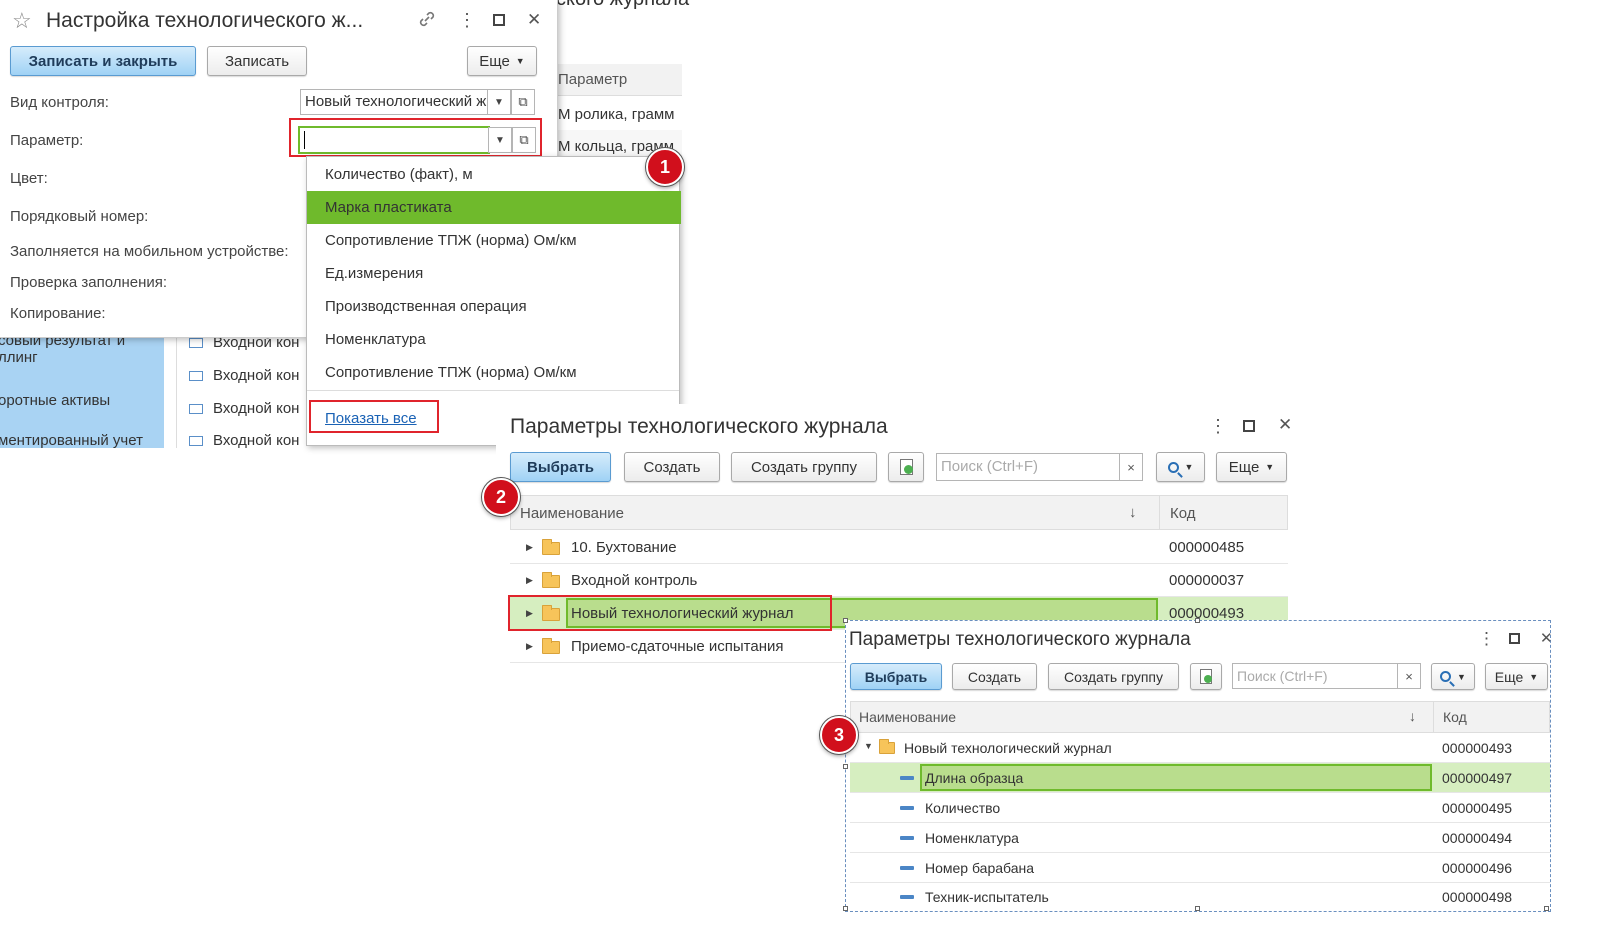 This screenshot has height=946, width=1602. I want to click on select-label: Выбрать, so click(896, 676).